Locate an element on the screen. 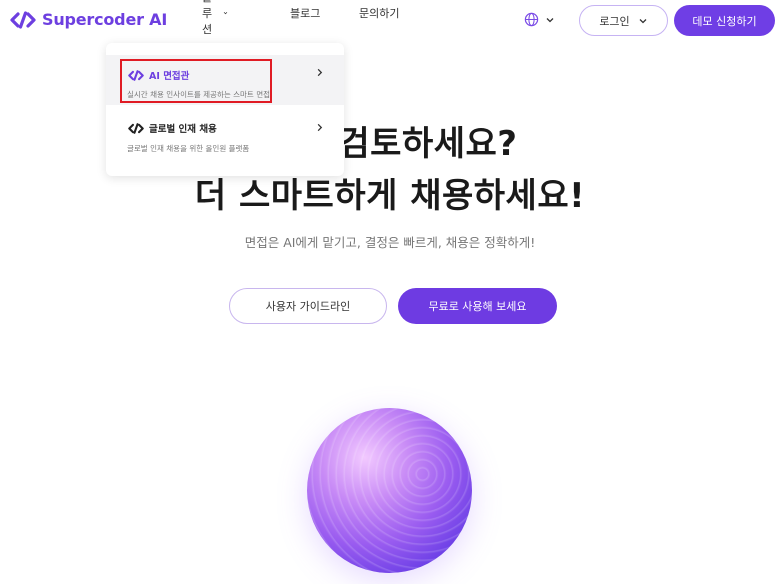 The width and height of the screenshot is (780, 584). nav-solutions-label: 솔루션 is located at coordinates (207, 18).